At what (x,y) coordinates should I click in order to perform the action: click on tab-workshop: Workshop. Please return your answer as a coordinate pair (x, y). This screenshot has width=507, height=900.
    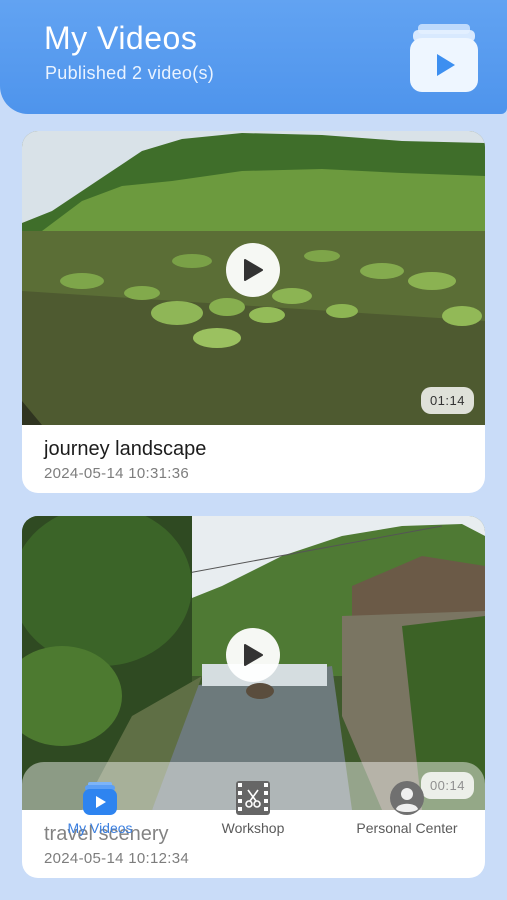
    Looking at the image, I should click on (253, 810).